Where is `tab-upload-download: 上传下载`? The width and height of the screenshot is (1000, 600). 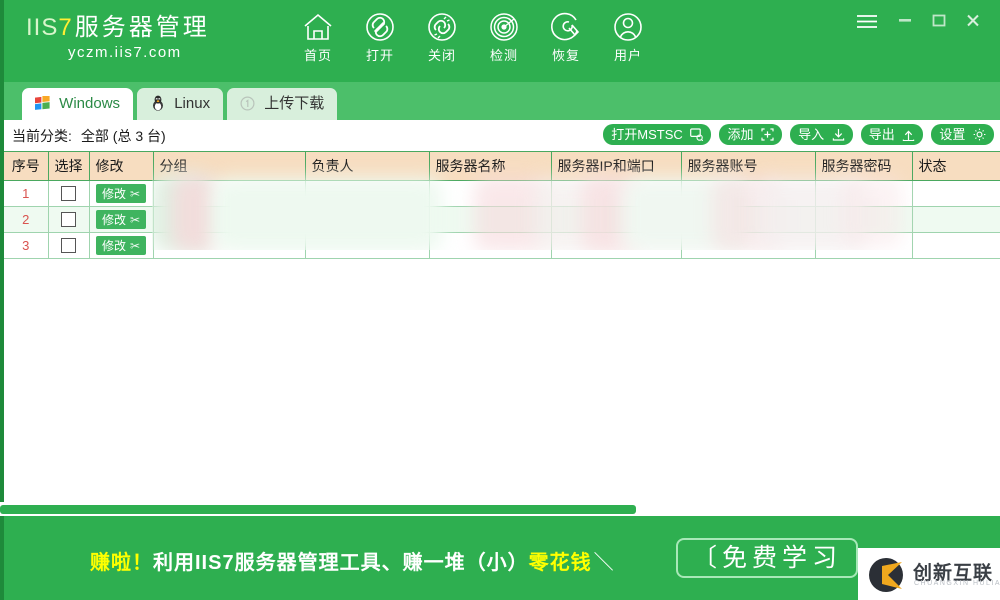
tab-upload-download: 上传下载 is located at coordinates (282, 104).